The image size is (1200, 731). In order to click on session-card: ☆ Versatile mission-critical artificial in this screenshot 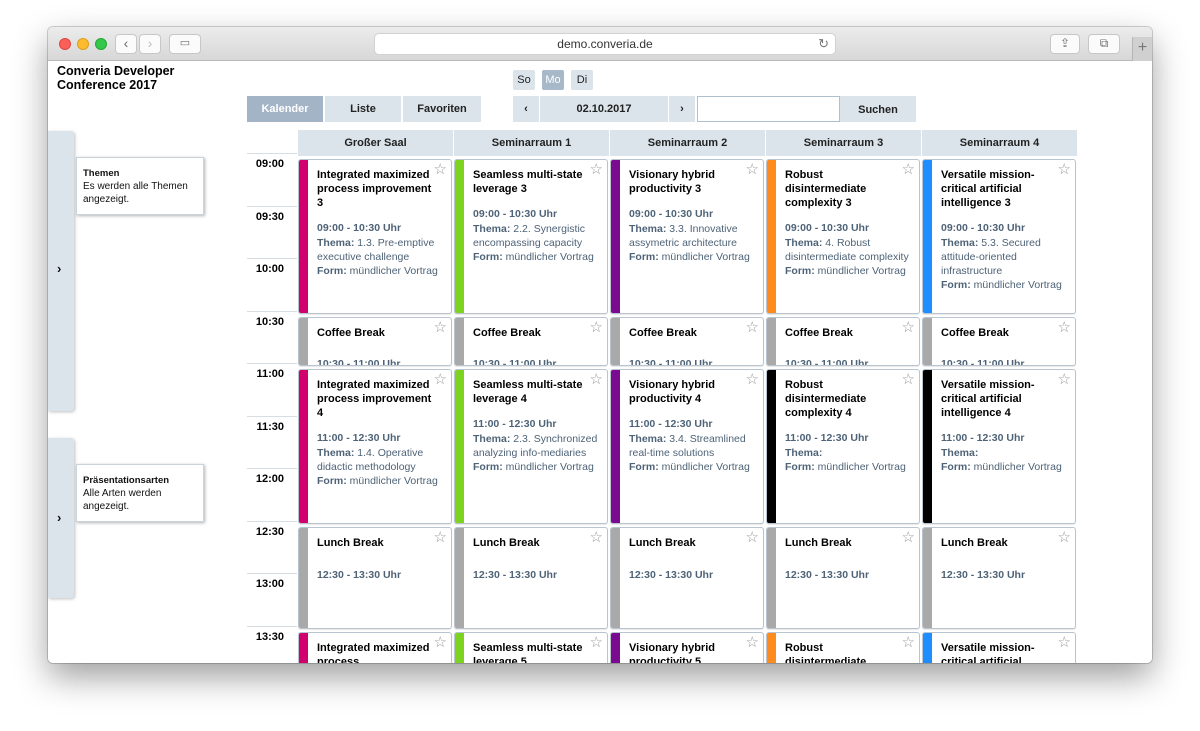, I will do `click(999, 647)`.